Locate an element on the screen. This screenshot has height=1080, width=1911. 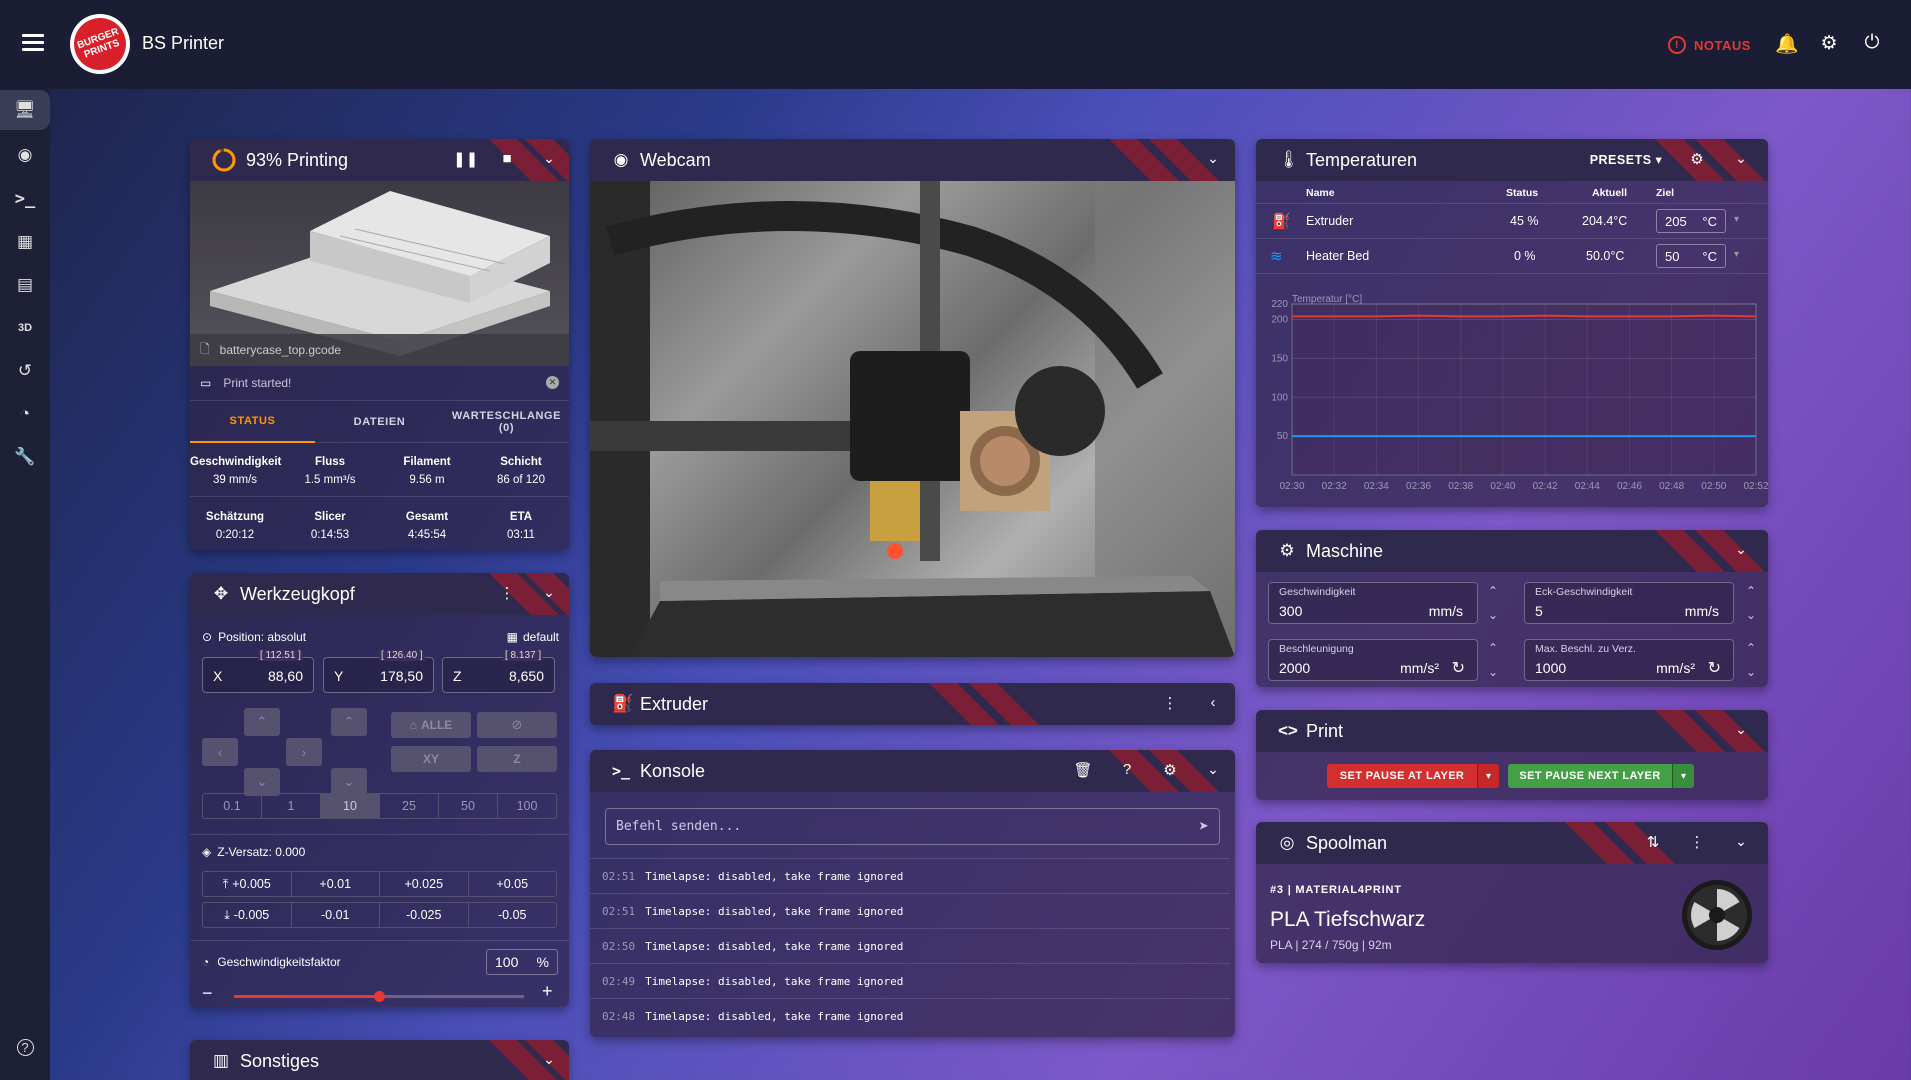
speed-factor-input: 100% is located at coordinates (522, 962).